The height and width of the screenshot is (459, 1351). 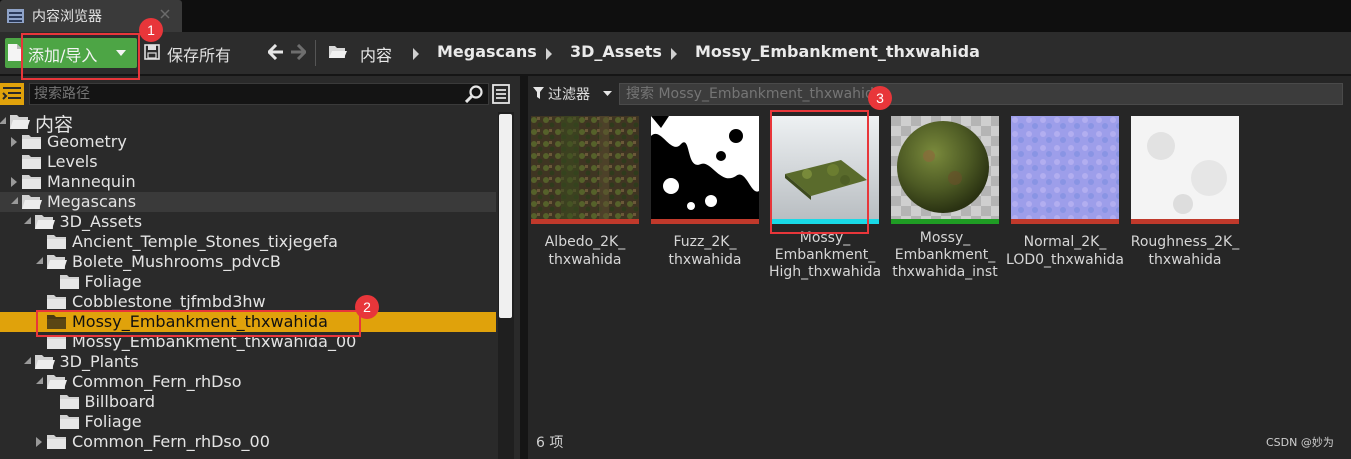 I want to click on asset-name-line: Roughness_2K_, so click(x=1185, y=242).